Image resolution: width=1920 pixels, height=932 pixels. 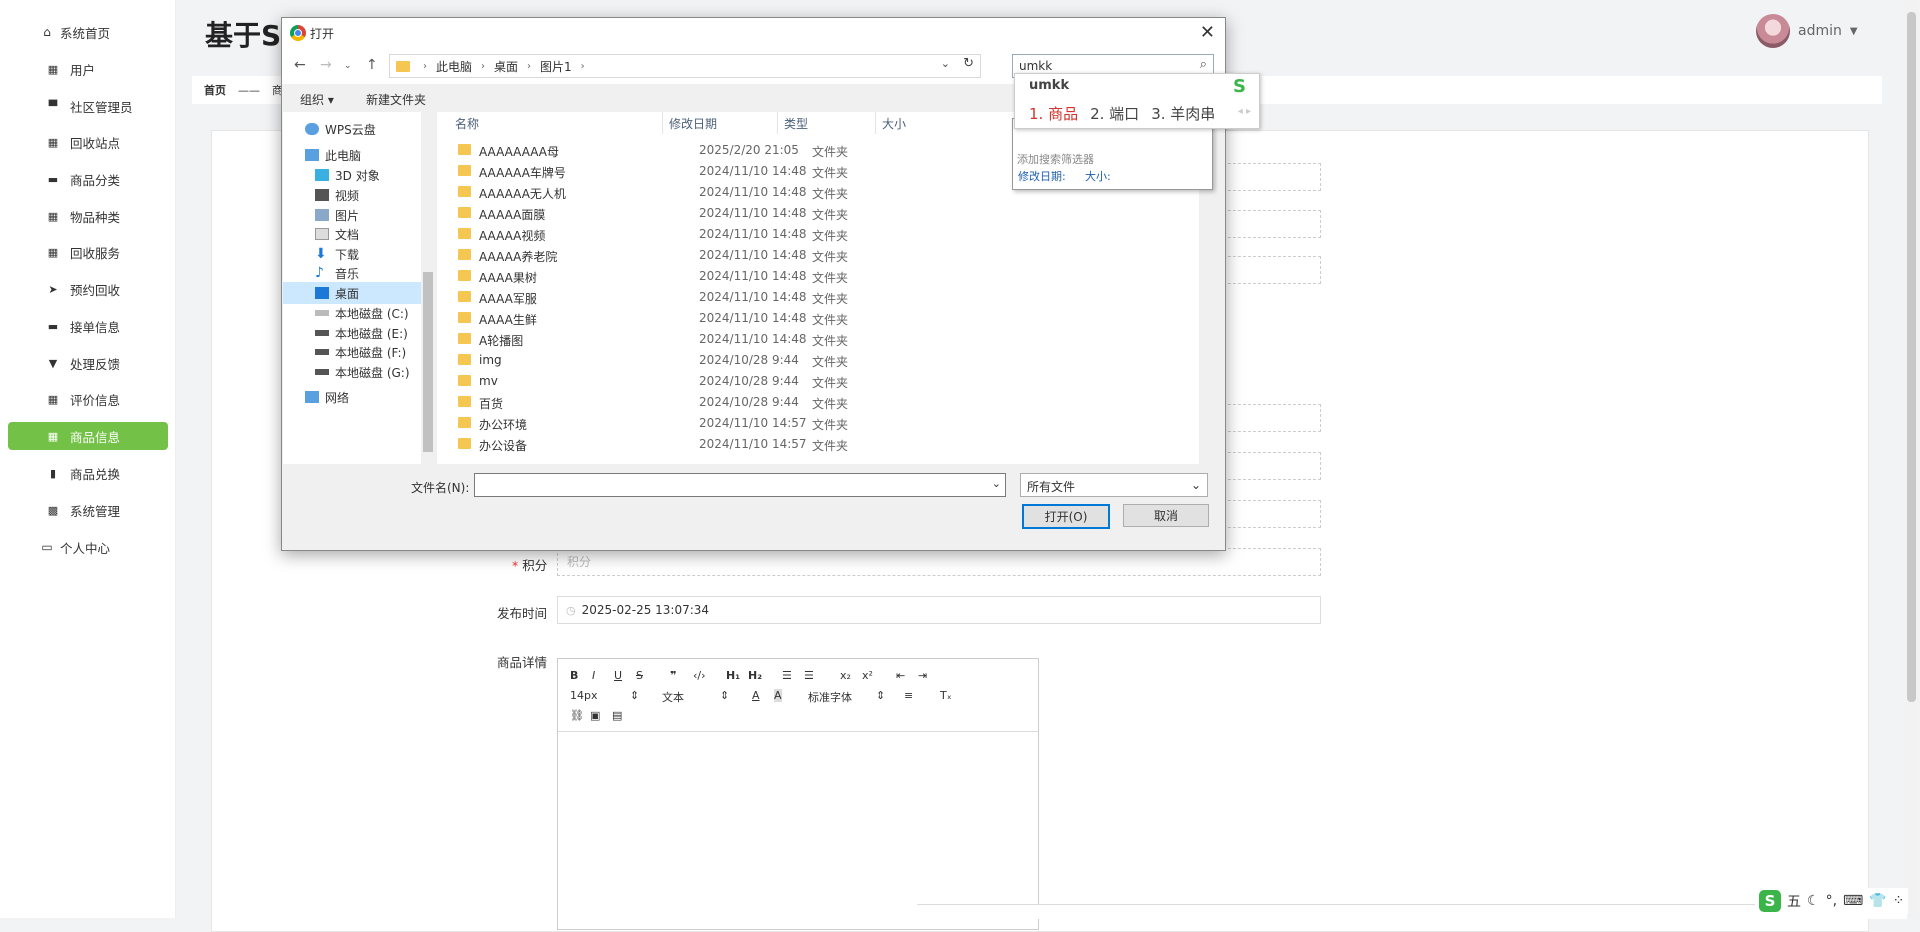 What do you see at coordinates (755, 675) in the screenshot?
I see `h2-icon: H₂` at bounding box center [755, 675].